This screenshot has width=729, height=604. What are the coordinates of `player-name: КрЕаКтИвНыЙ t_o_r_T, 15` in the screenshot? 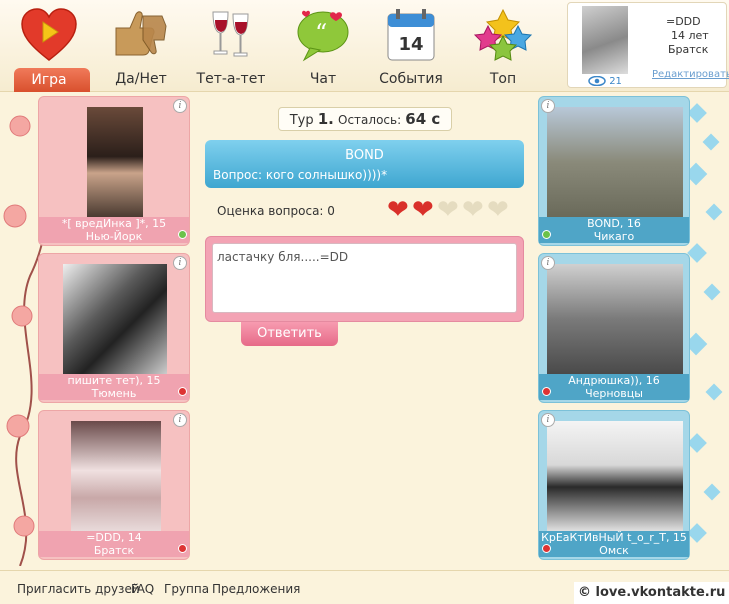 It's located at (614, 537).